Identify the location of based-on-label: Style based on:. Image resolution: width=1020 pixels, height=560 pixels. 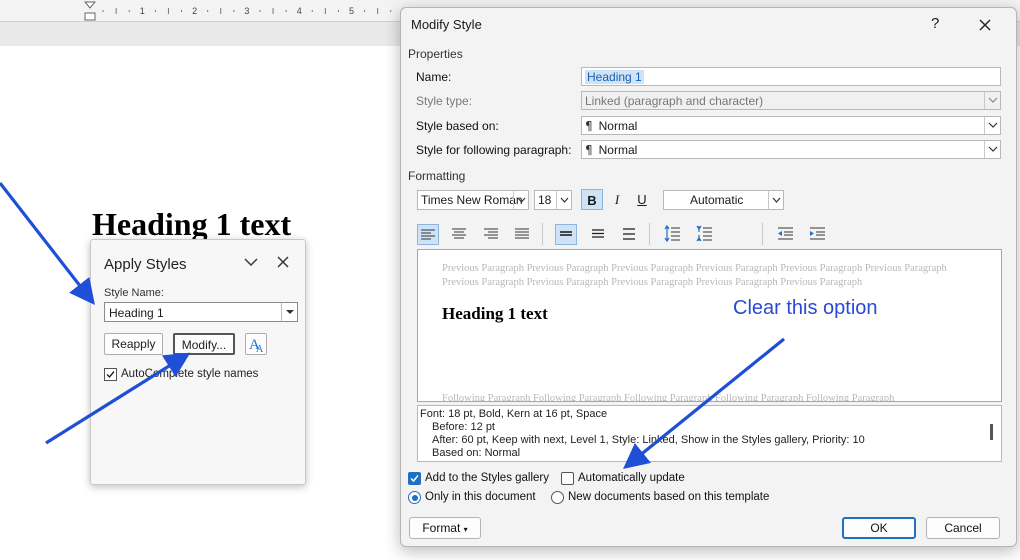
(457, 126).